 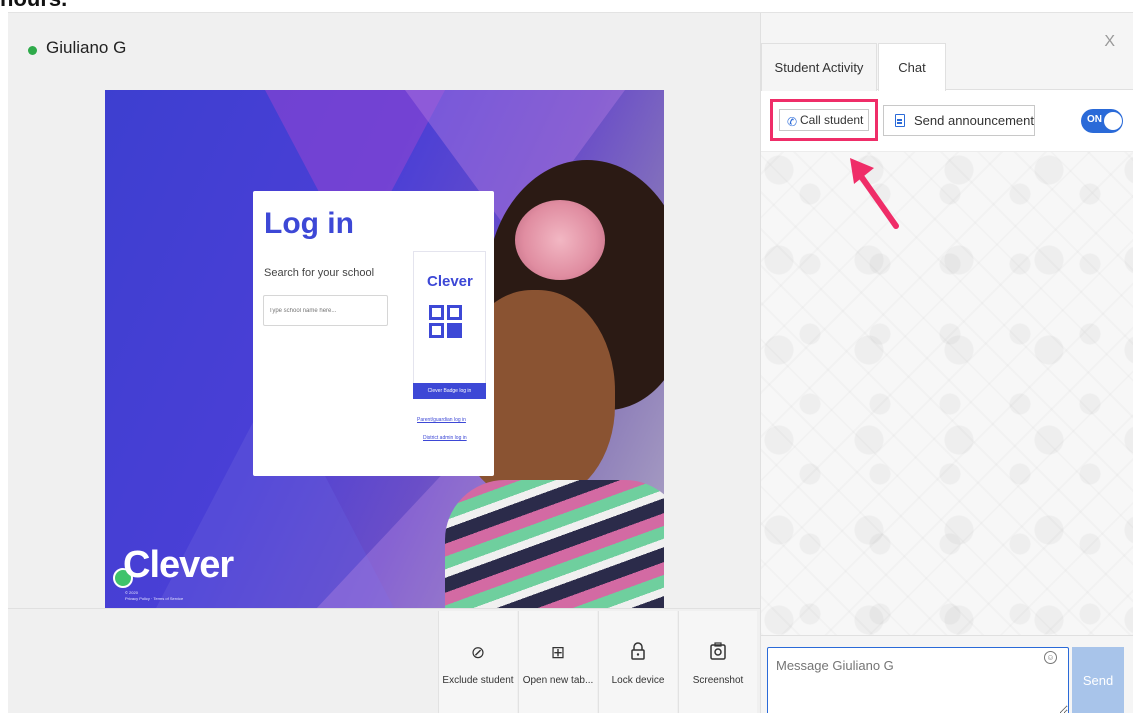 What do you see at coordinates (1109, 42) in the screenshot?
I see `close-icon: X` at bounding box center [1109, 42].